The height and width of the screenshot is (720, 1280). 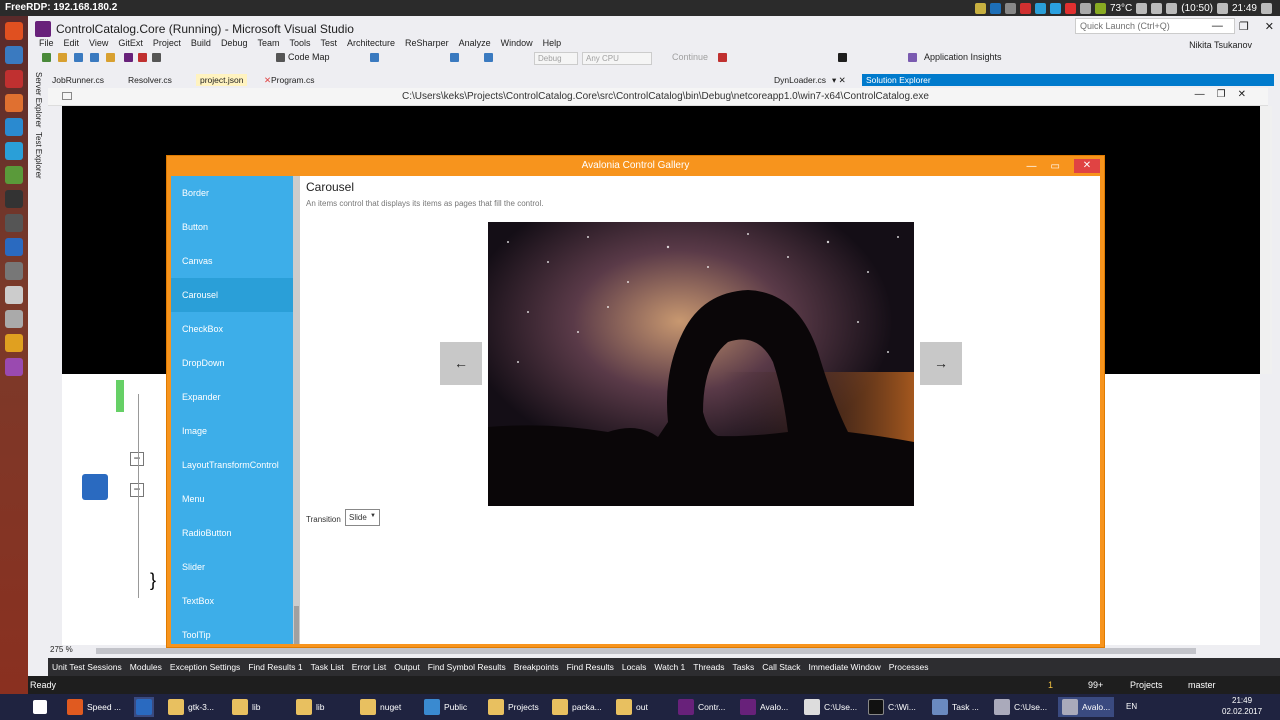 I want to click on maximize-icon: ▭, so click(x=1055, y=166).